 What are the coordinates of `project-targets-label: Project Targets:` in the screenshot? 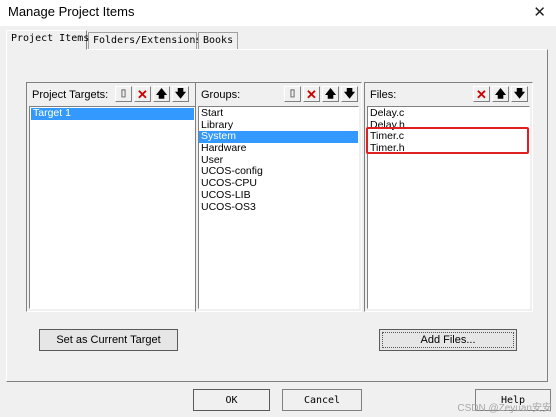 It's located at (70, 95).